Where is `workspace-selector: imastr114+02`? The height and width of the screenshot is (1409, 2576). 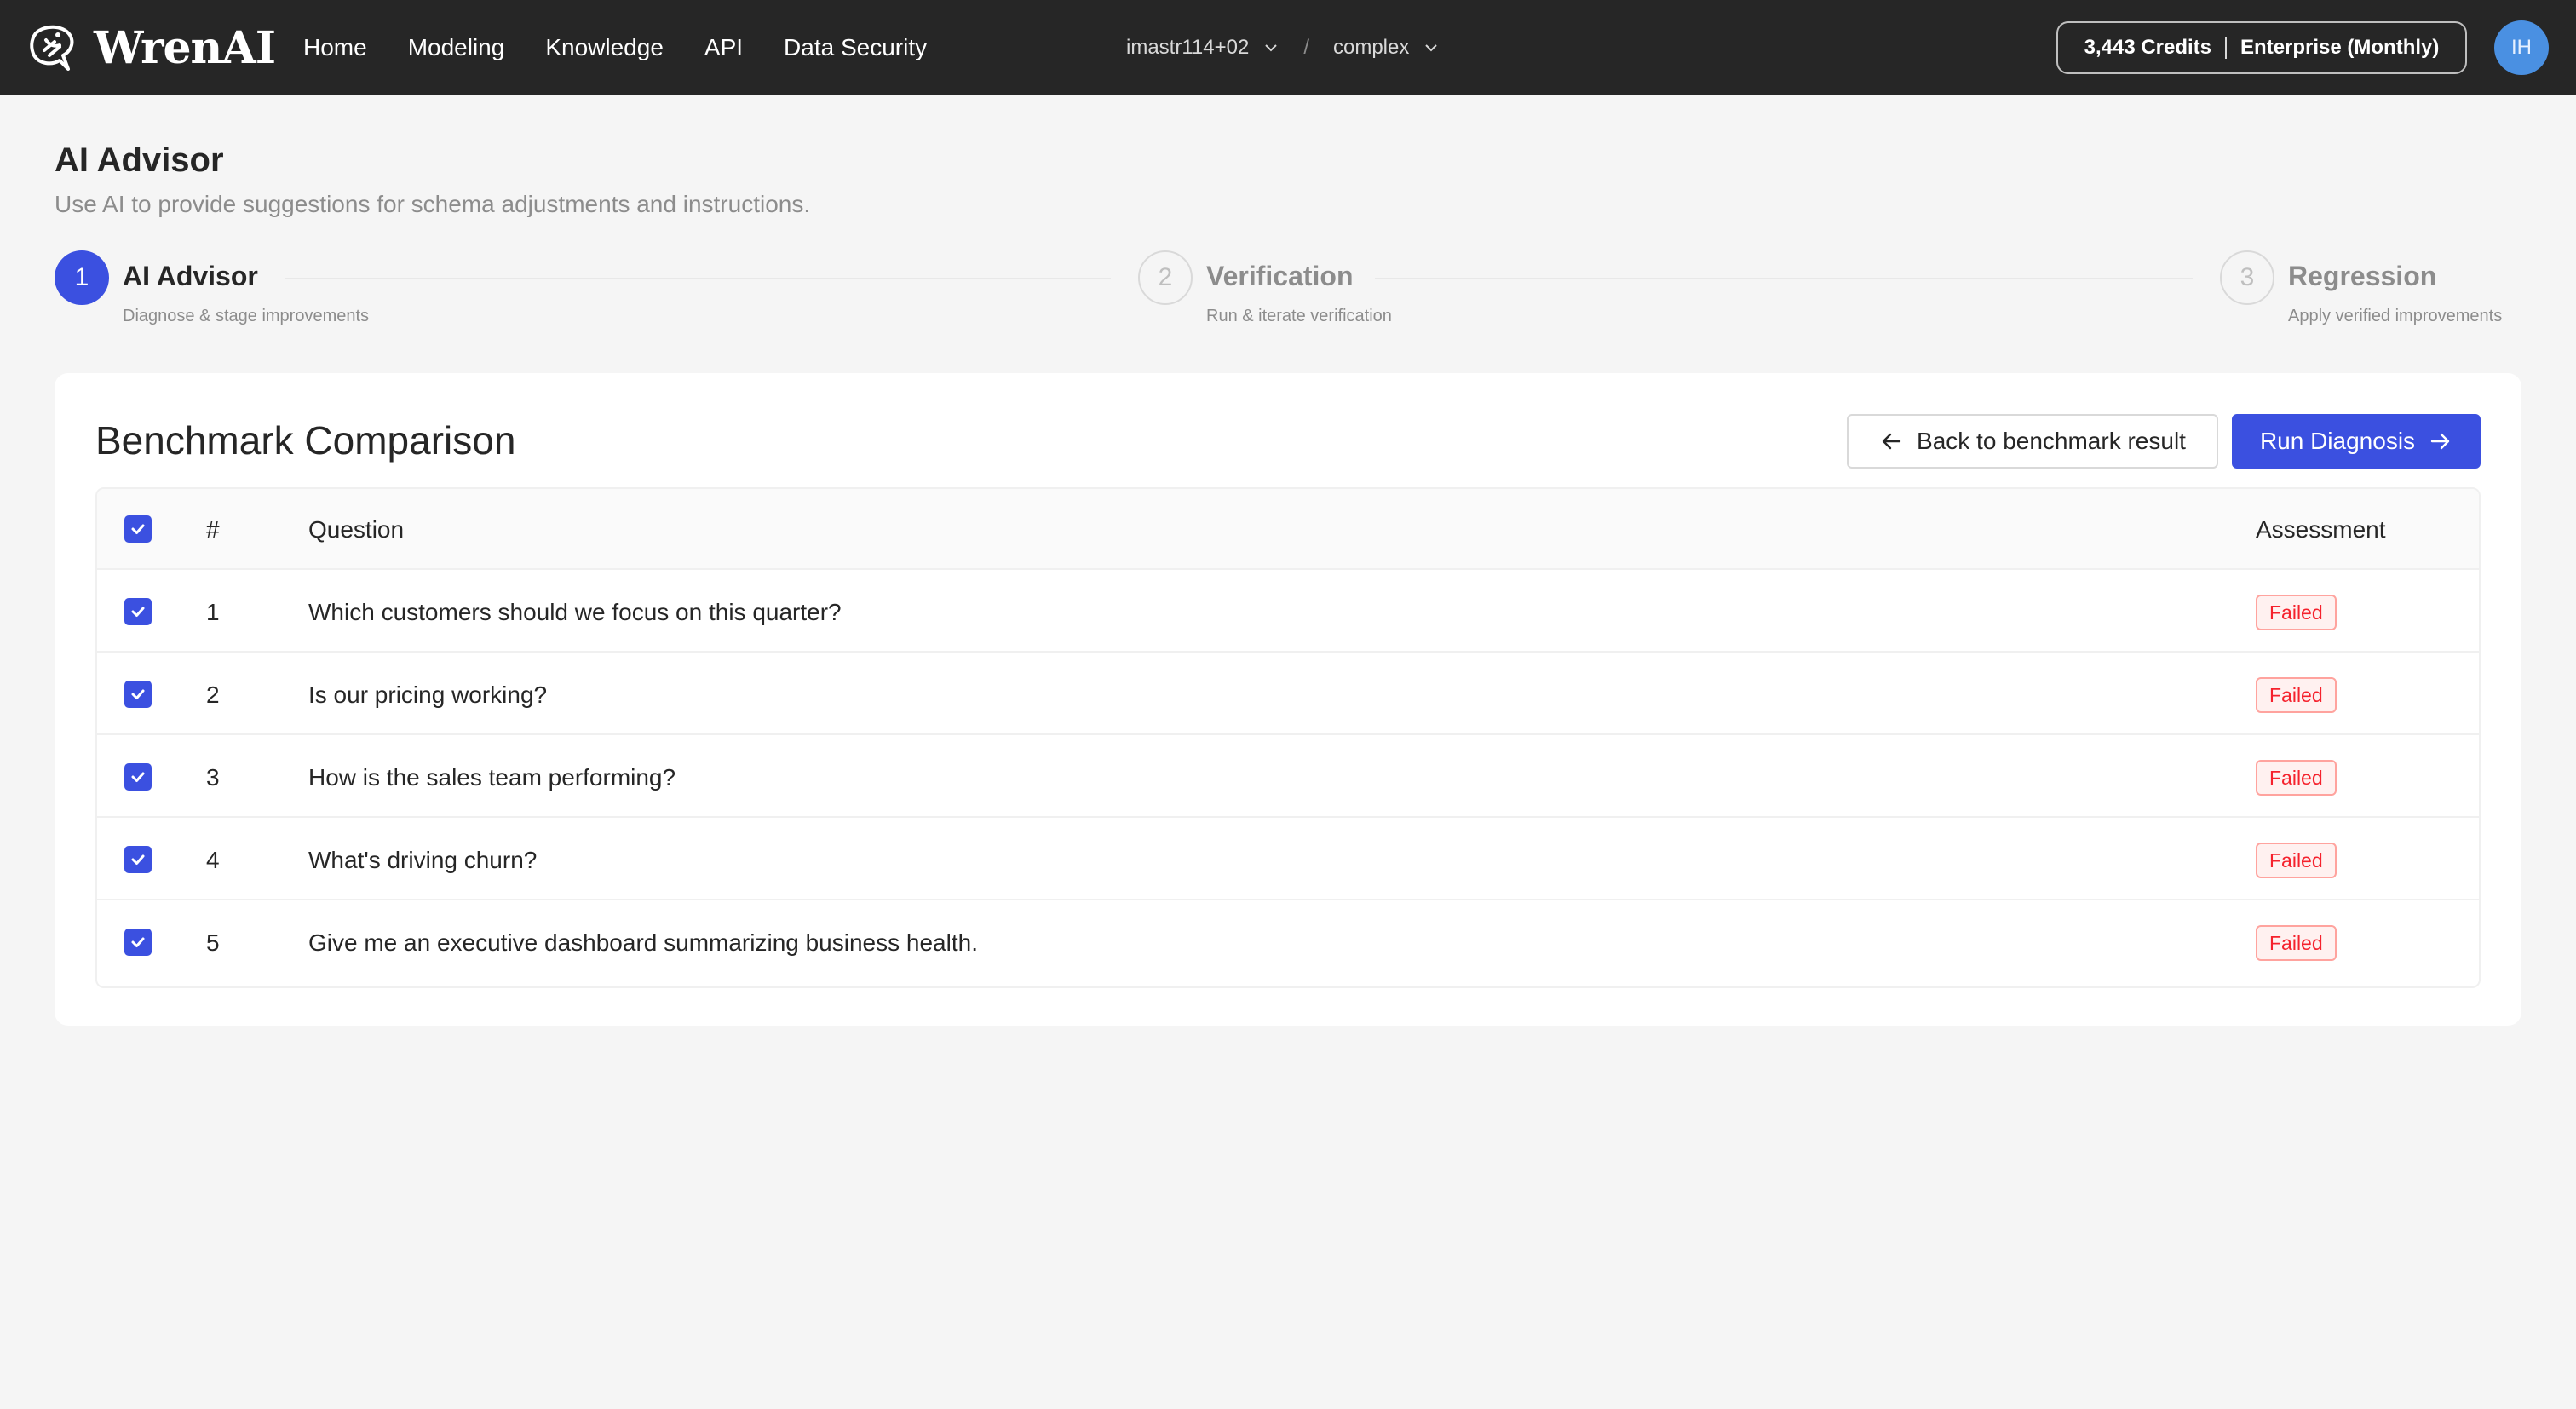
workspace-selector: imastr114+02 is located at coordinates (1202, 48).